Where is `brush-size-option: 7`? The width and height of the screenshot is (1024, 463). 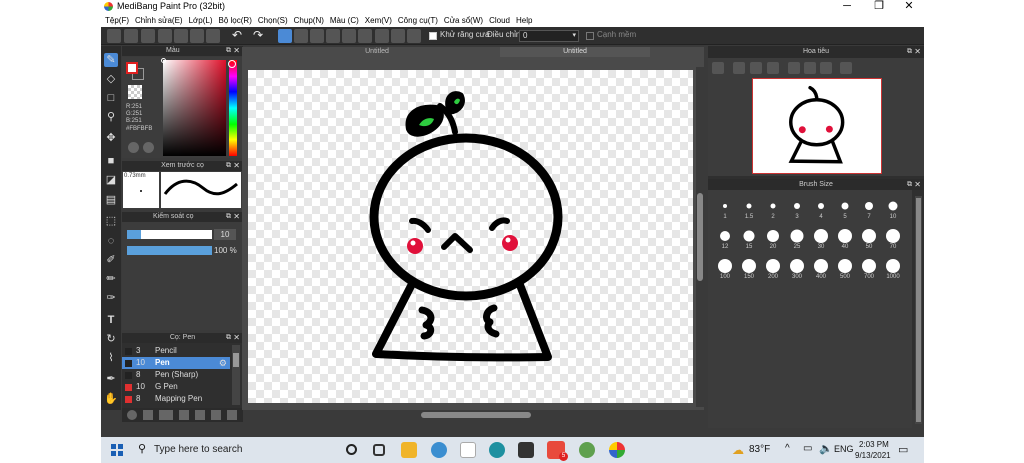 brush-size-option: 7 is located at coordinates (869, 209).